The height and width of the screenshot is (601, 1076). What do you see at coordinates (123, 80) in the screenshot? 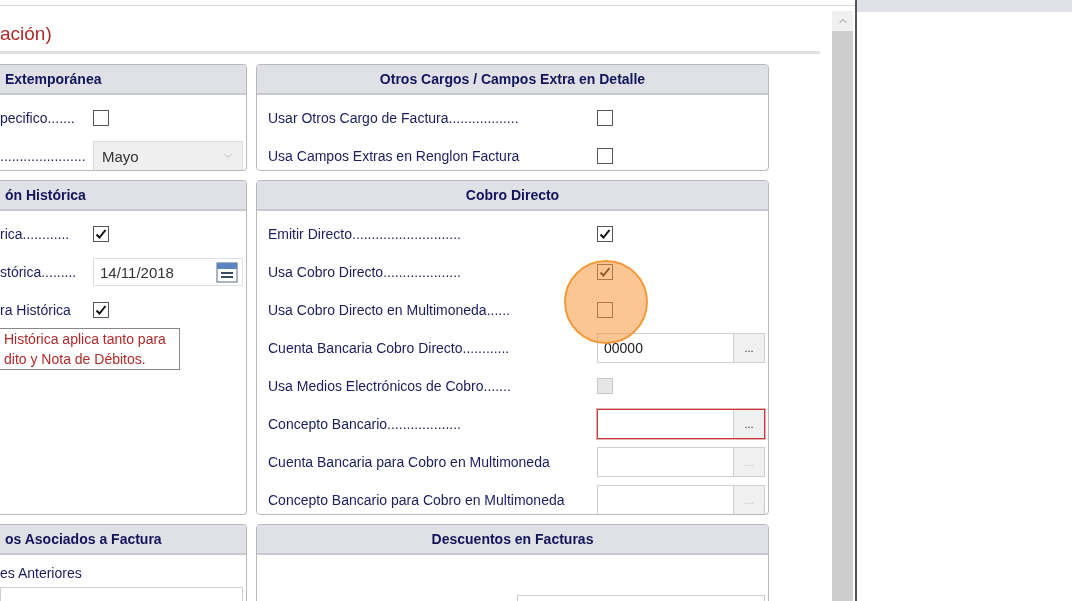
I see `panel-header: Extemporánea` at bounding box center [123, 80].